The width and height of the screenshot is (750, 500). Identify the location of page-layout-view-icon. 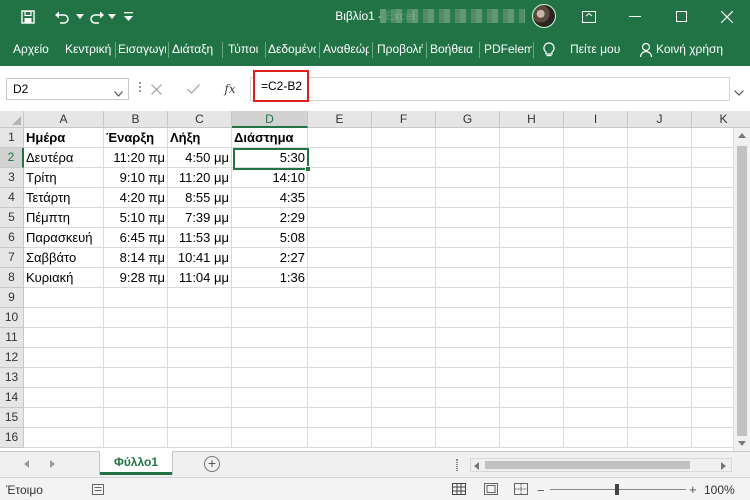
(491, 490).